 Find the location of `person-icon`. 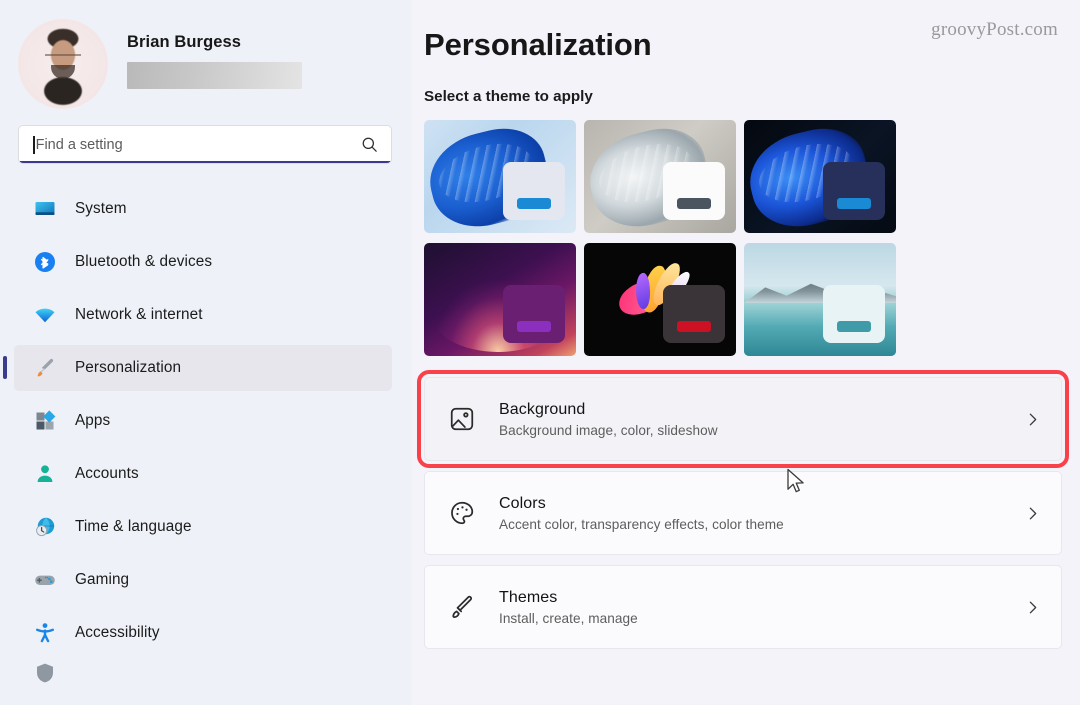

person-icon is located at coordinates (45, 474).